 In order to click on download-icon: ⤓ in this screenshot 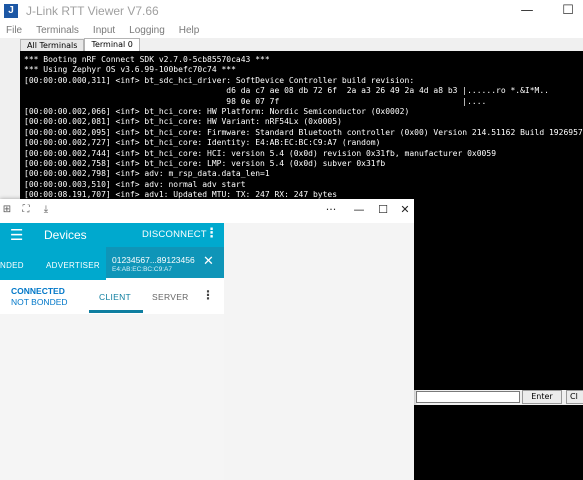, I will do `click(46, 210)`.